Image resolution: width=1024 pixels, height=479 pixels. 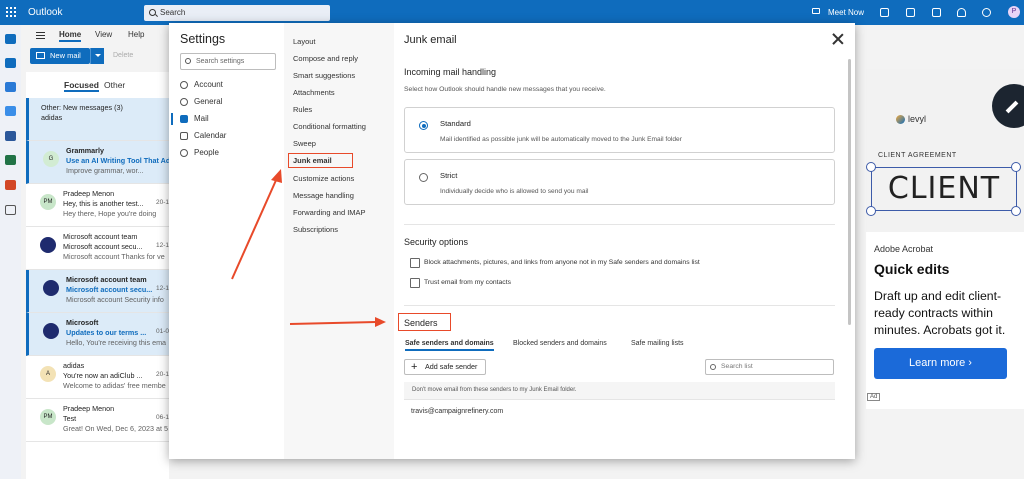 What do you see at coordinates (70, 36) in the screenshot?
I see `ribbon-tab-home: Home` at bounding box center [70, 36].